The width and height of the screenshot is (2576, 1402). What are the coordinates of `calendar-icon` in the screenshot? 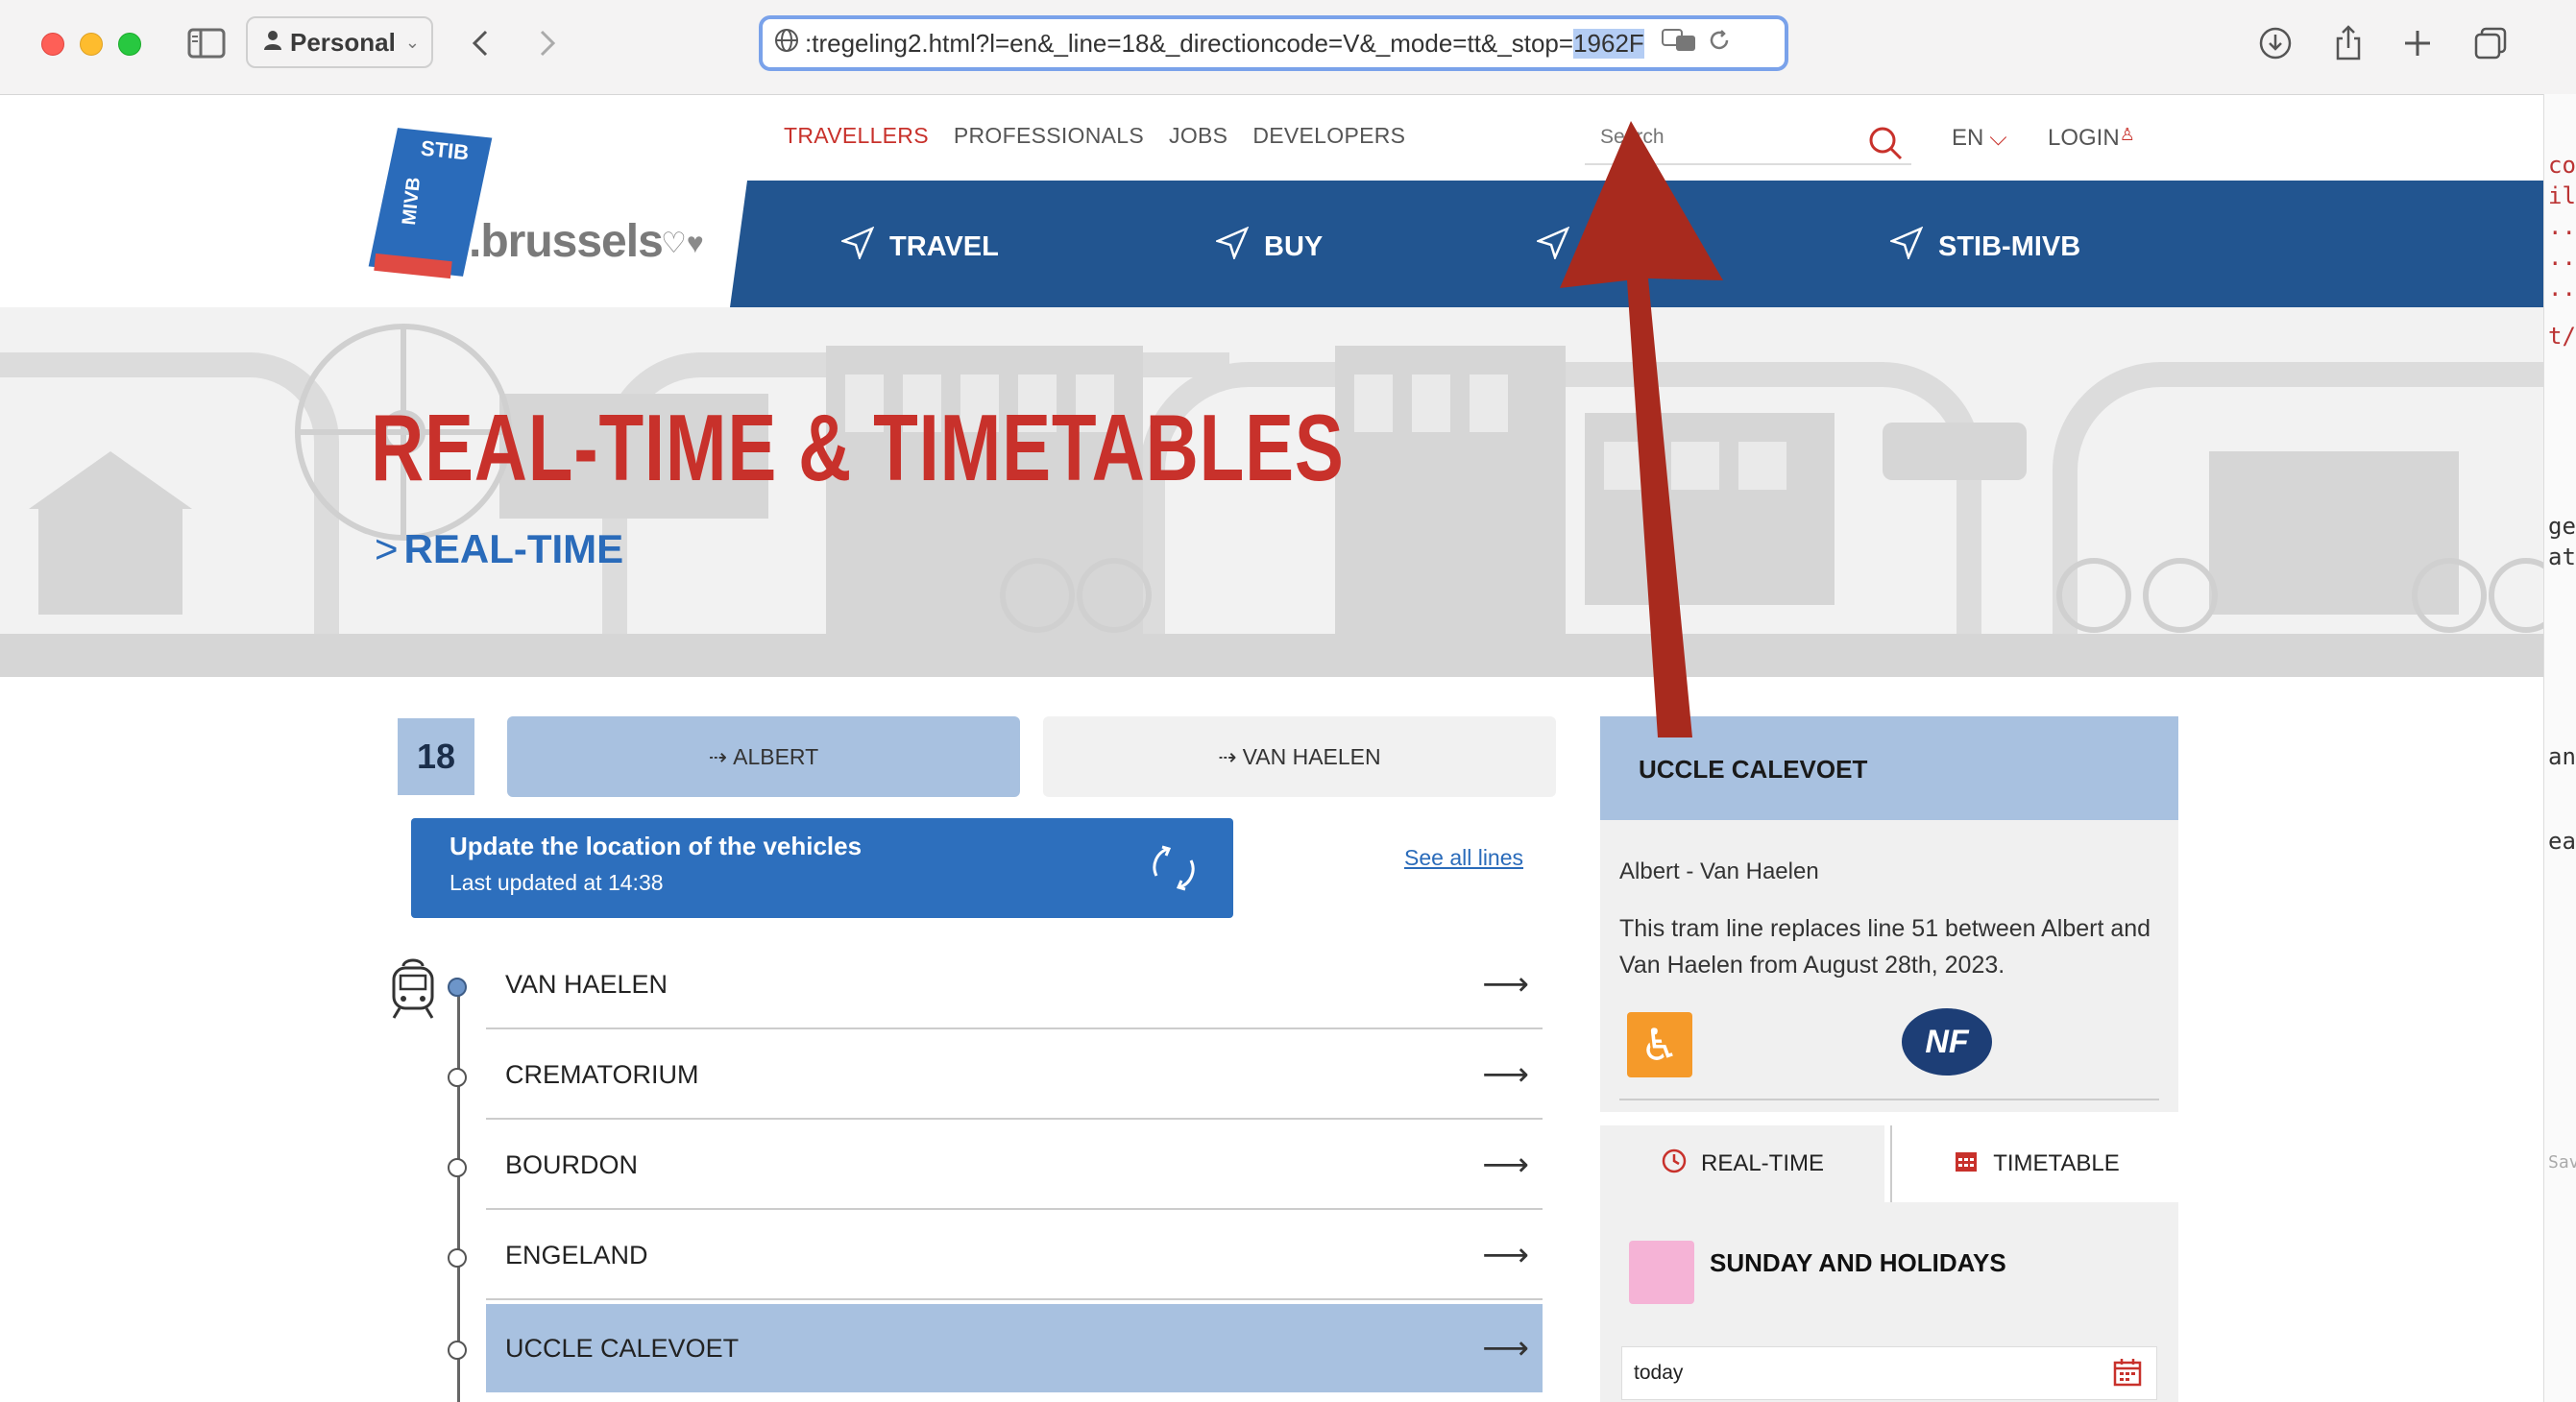 It's located at (2127, 1376).